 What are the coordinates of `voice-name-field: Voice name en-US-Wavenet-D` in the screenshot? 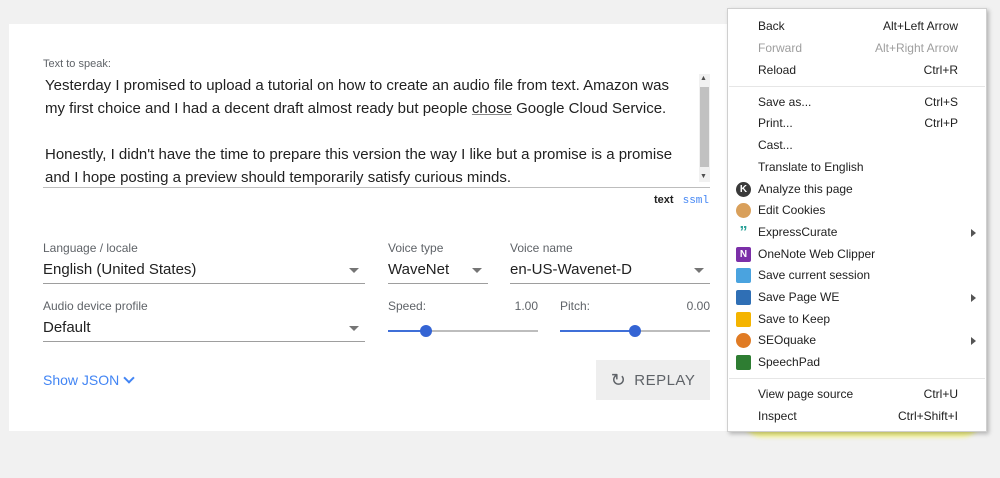 It's located at (610, 262).